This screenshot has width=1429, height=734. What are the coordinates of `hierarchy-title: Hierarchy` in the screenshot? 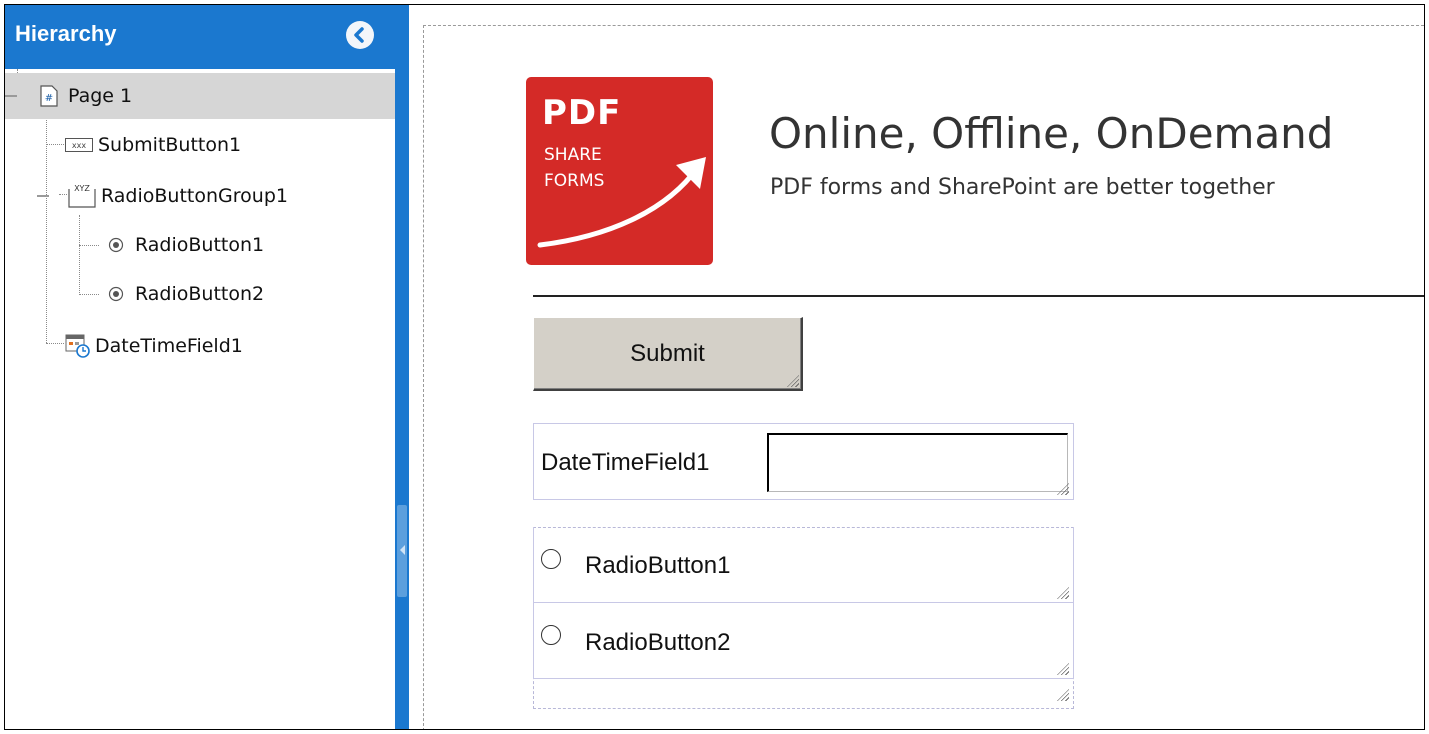 It's located at (66, 33).